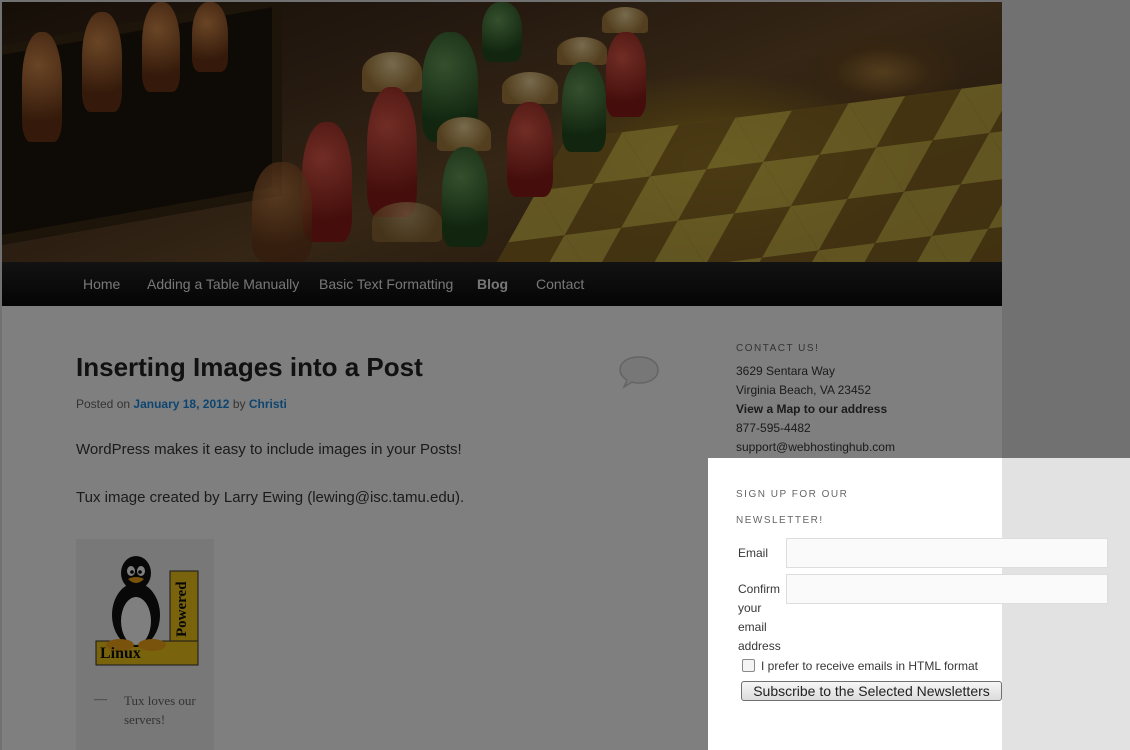 This screenshot has height=750, width=1130. What do you see at coordinates (748, 665) in the screenshot?
I see `html-format-checkbox` at bounding box center [748, 665].